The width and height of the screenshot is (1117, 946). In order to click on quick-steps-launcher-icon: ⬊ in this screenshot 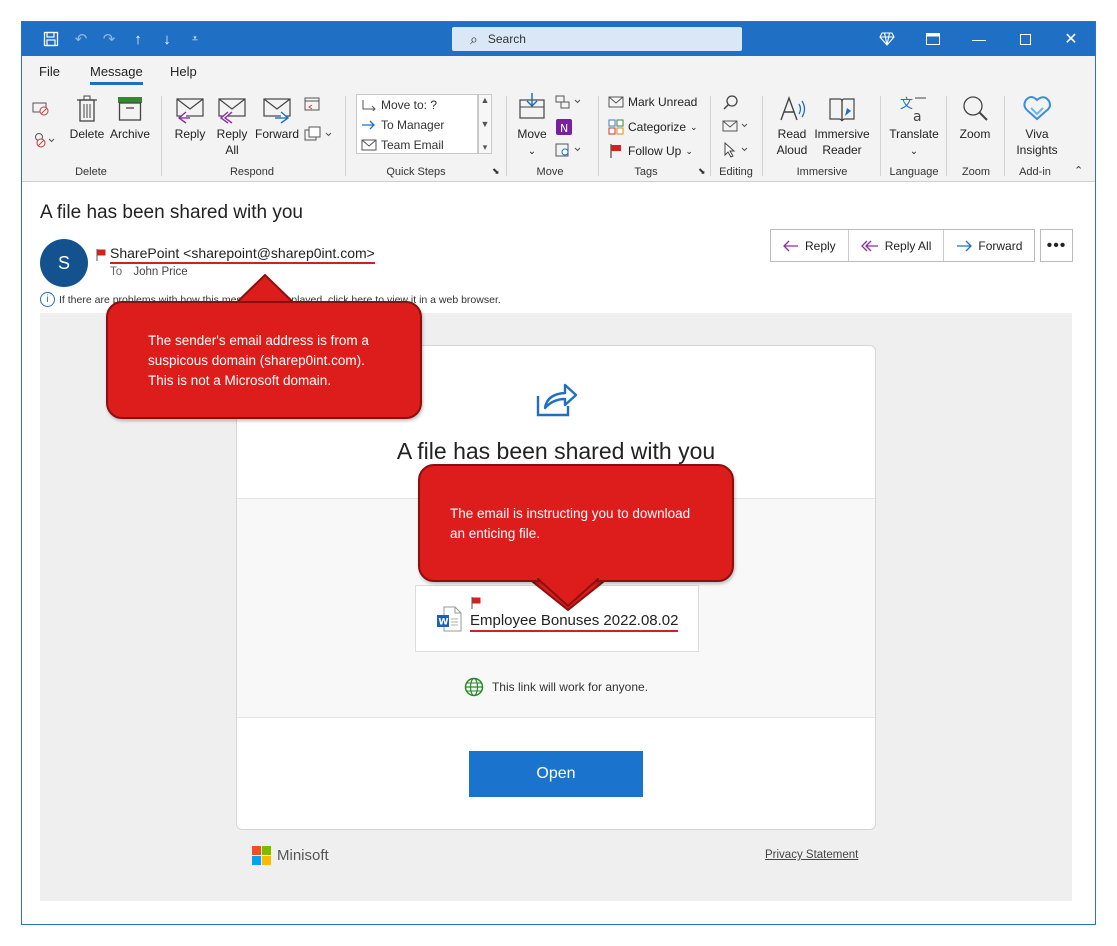, I will do `click(496, 171)`.